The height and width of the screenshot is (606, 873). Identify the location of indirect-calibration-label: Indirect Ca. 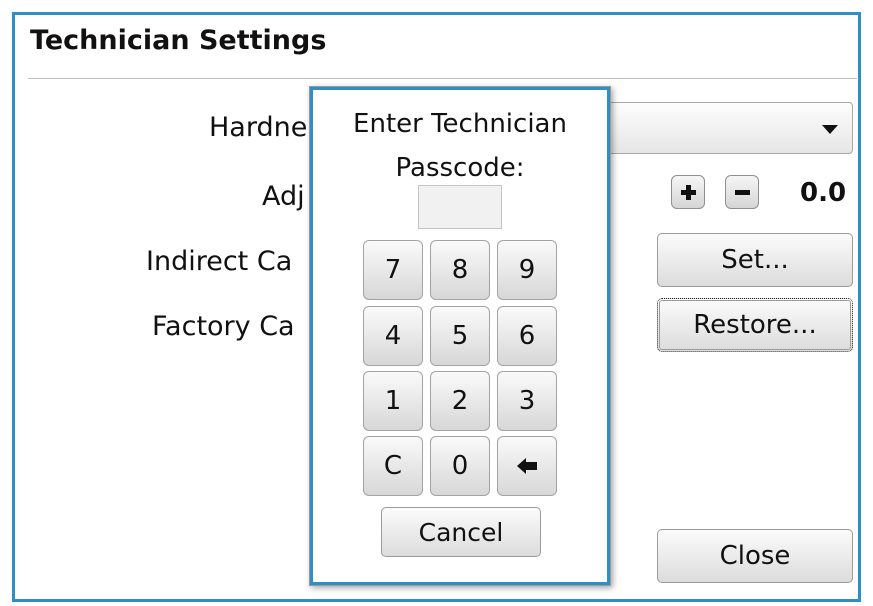
(219, 261).